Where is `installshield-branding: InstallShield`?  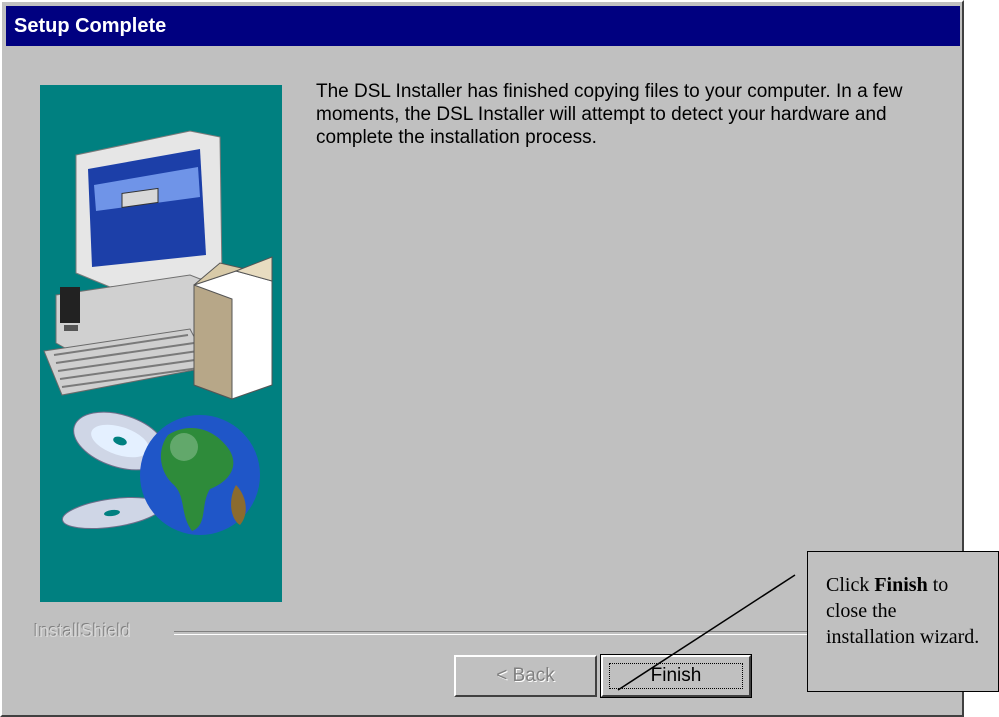
installshield-branding: InstallShield is located at coordinates (83, 631).